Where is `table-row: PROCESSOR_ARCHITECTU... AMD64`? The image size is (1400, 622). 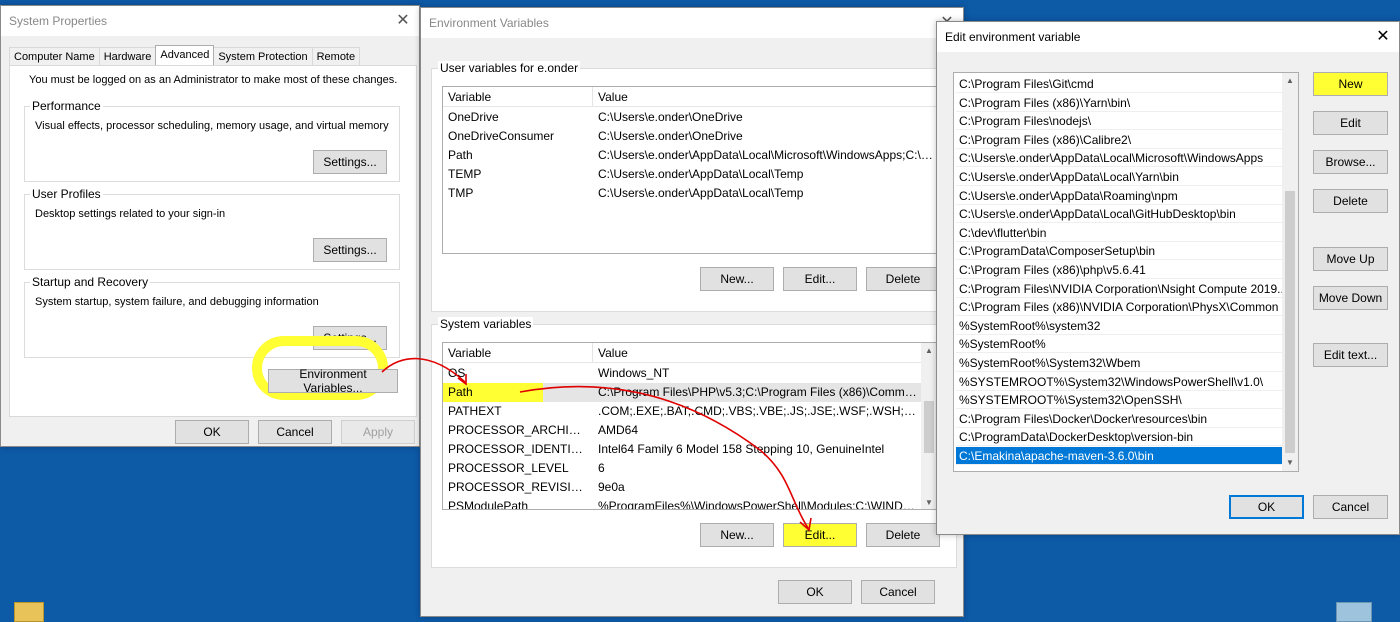
table-row: PROCESSOR_ARCHITECTU... AMD64 is located at coordinates (683, 430).